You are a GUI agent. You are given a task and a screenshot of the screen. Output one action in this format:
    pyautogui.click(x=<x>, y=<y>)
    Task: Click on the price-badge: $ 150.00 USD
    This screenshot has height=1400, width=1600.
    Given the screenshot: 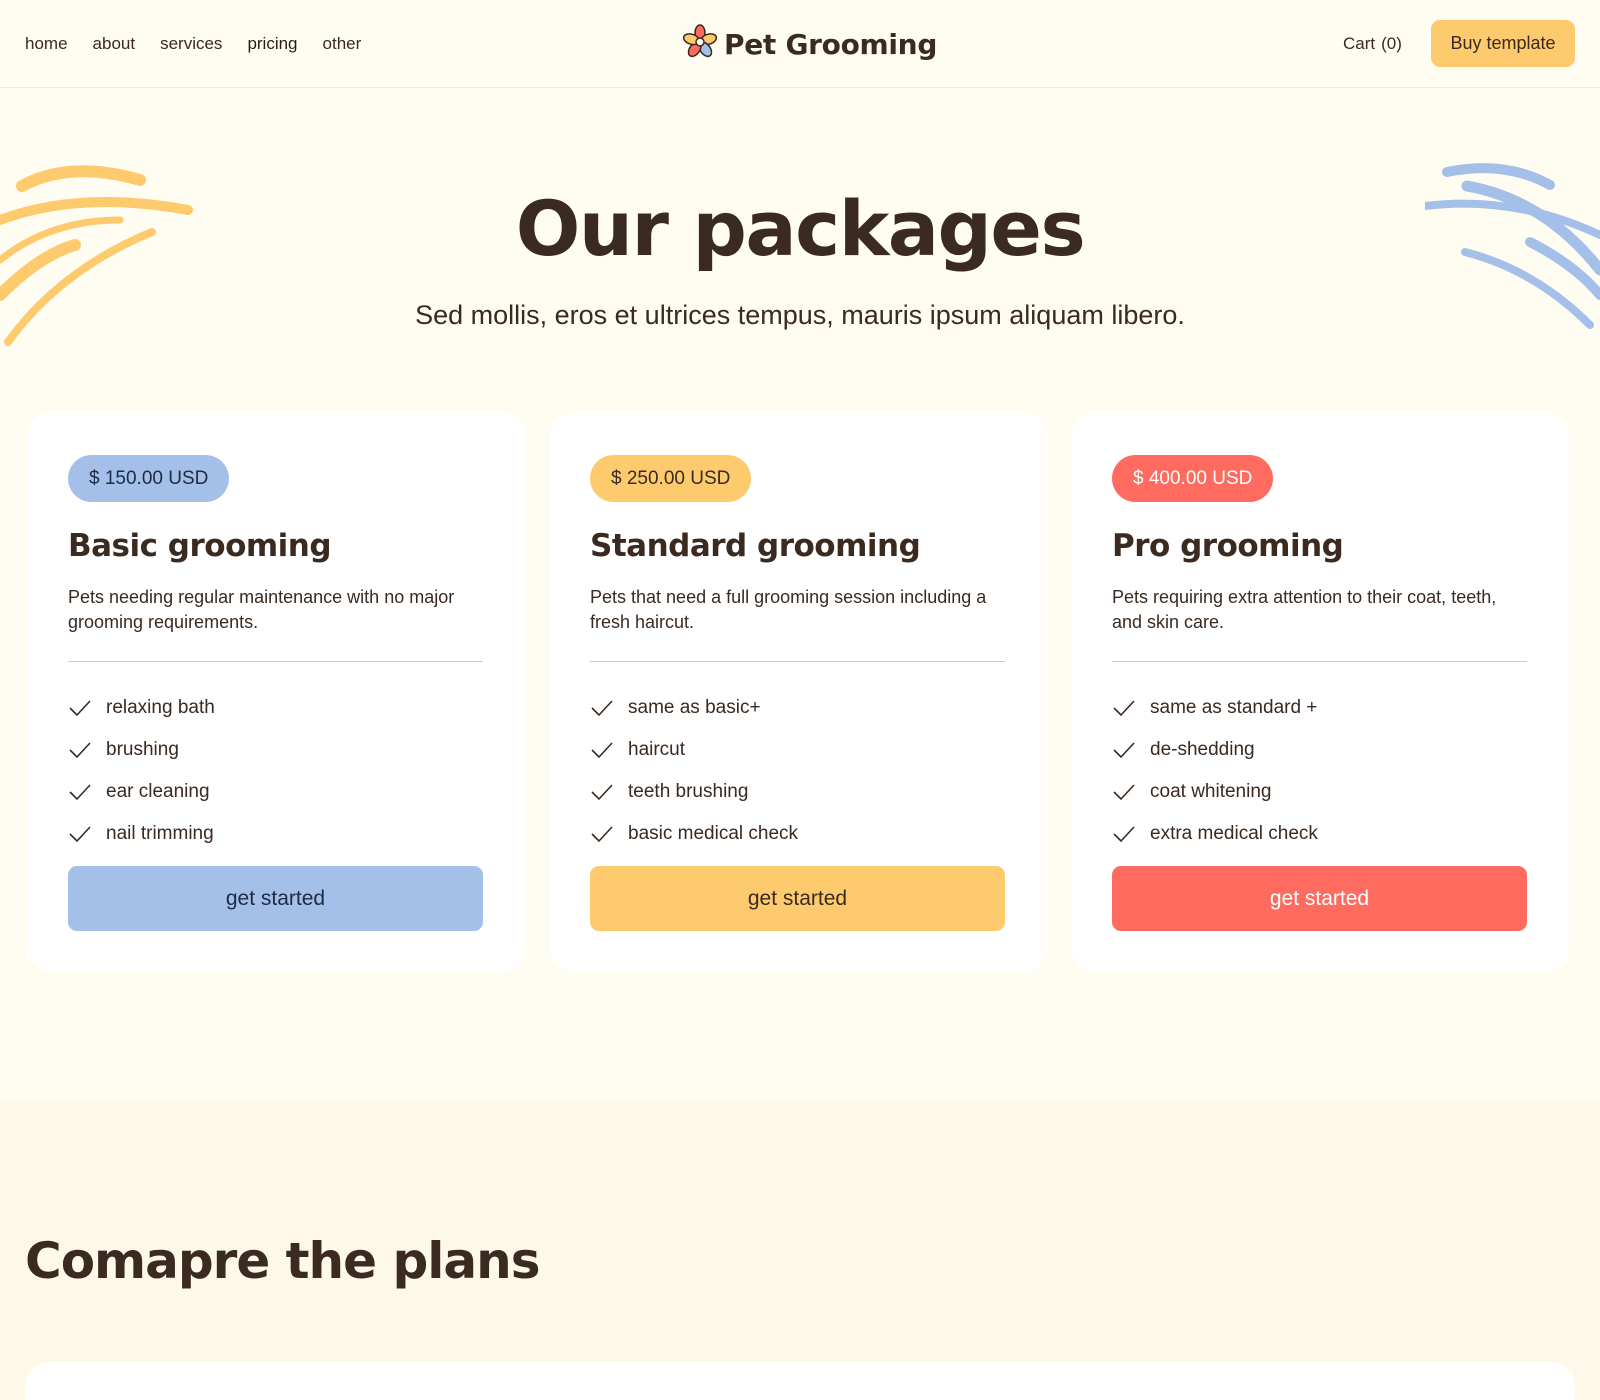 What is the action you would take?
    pyautogui.click(x=149, y=478)
    